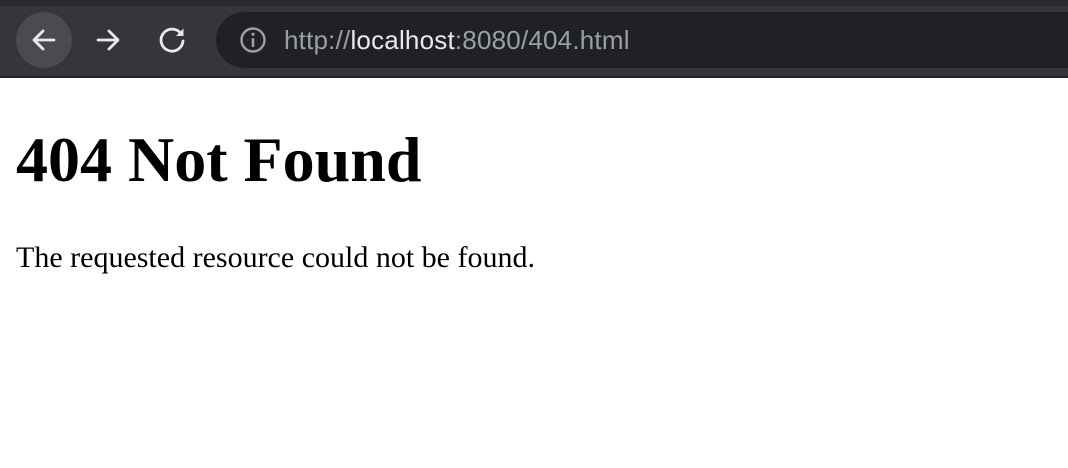 The width and height of the screenshot is (1068, 468). I want to click on page-title: 404 Not Found, so click(219, 159).